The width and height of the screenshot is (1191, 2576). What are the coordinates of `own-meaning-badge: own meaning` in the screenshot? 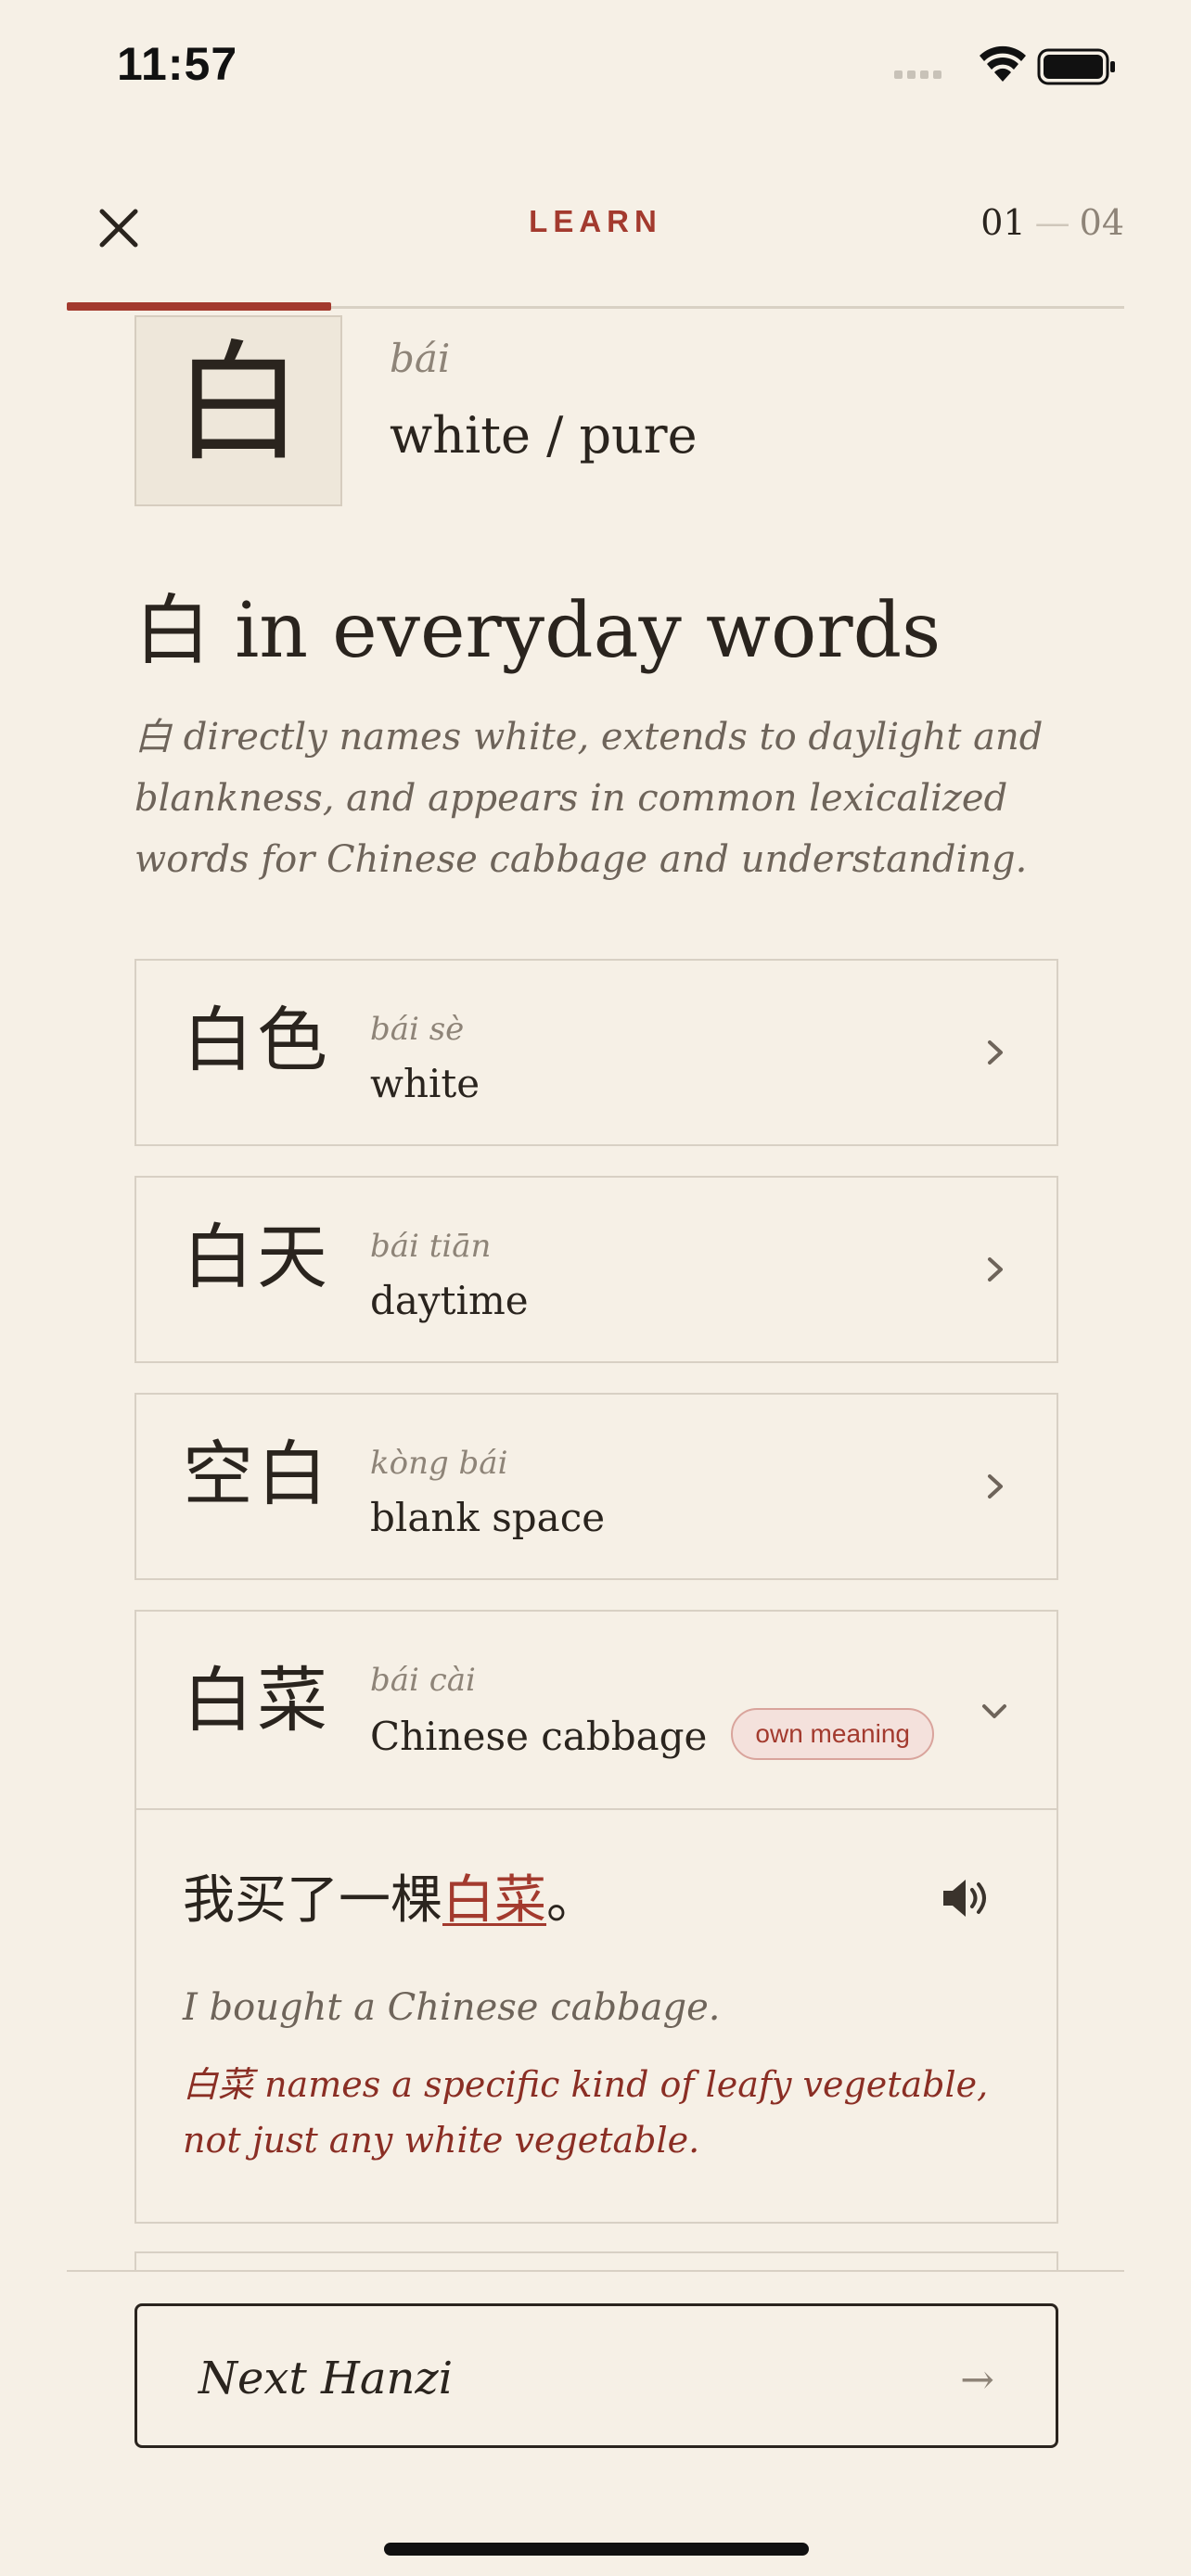 It's located at (832, 1734).